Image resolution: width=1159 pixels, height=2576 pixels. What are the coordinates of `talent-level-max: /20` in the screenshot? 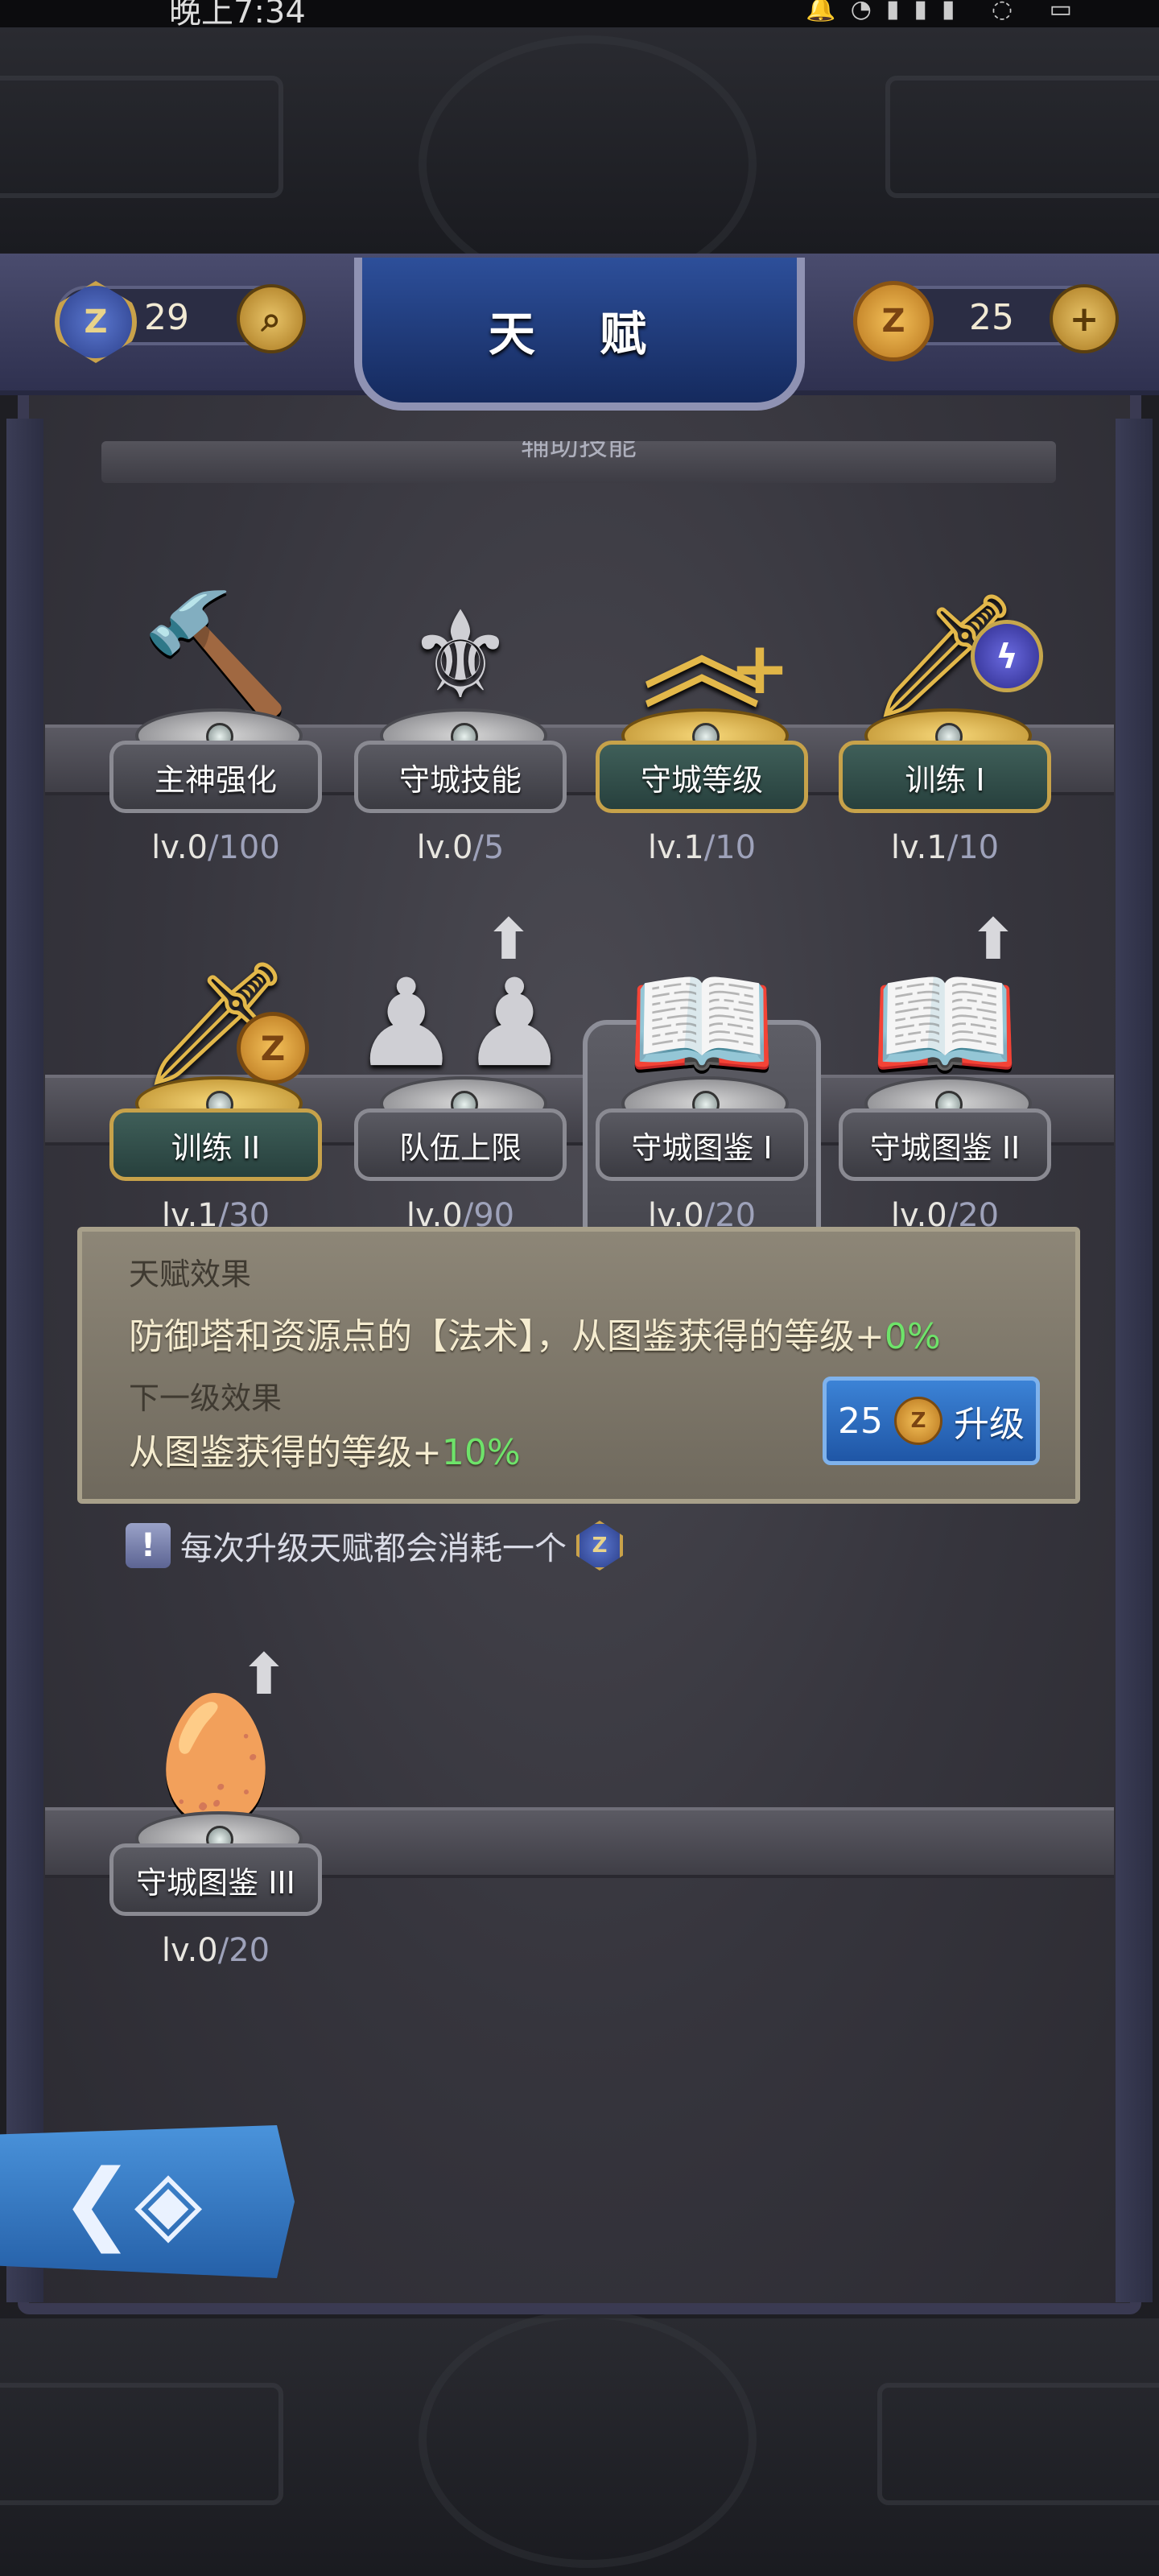 It's located at (243, 1950).